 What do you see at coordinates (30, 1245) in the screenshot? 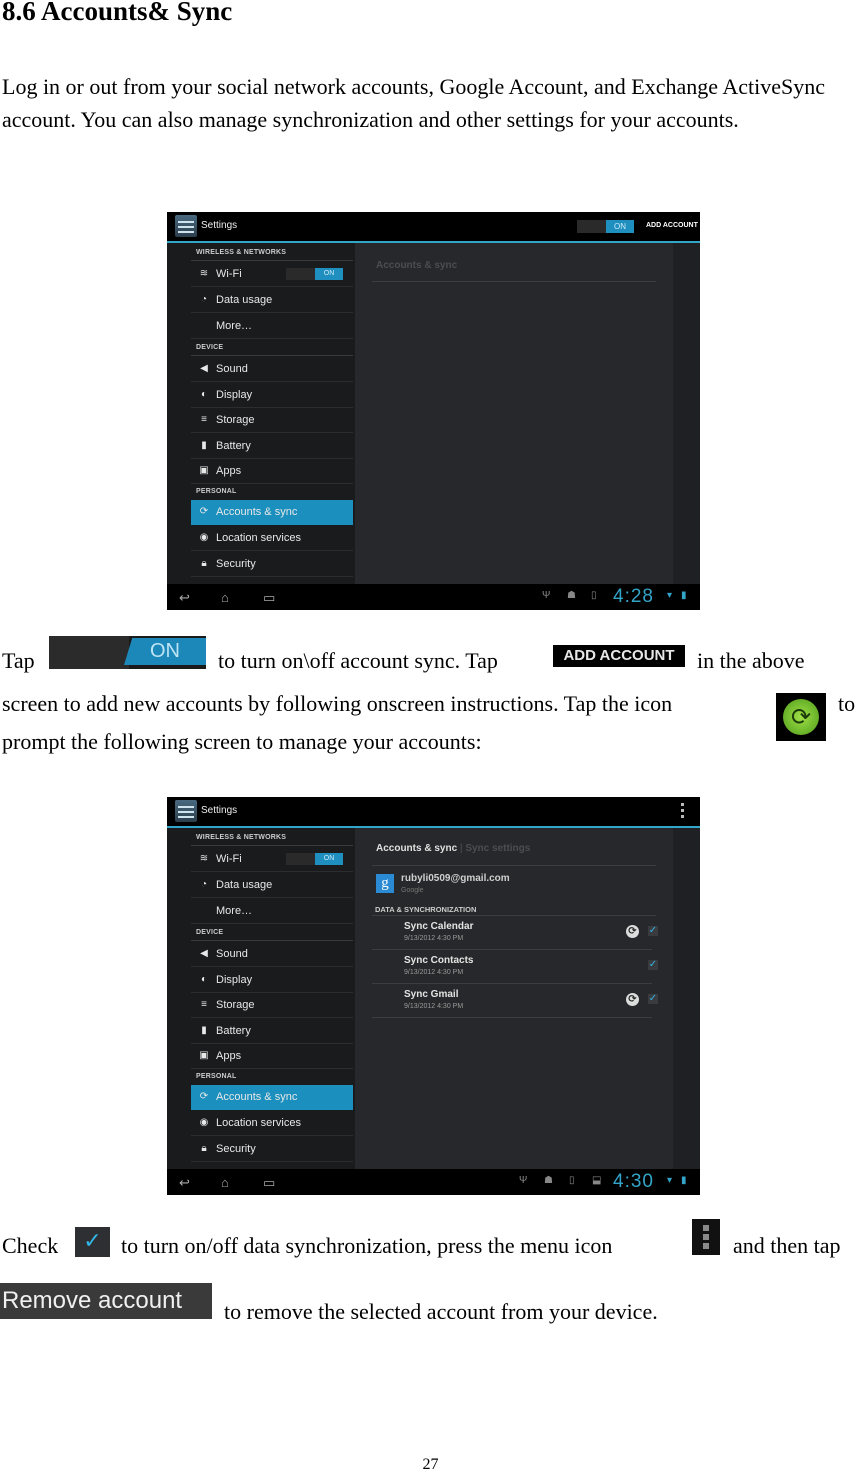
I see `text-check: Check` at bounding box center [30, 1245].